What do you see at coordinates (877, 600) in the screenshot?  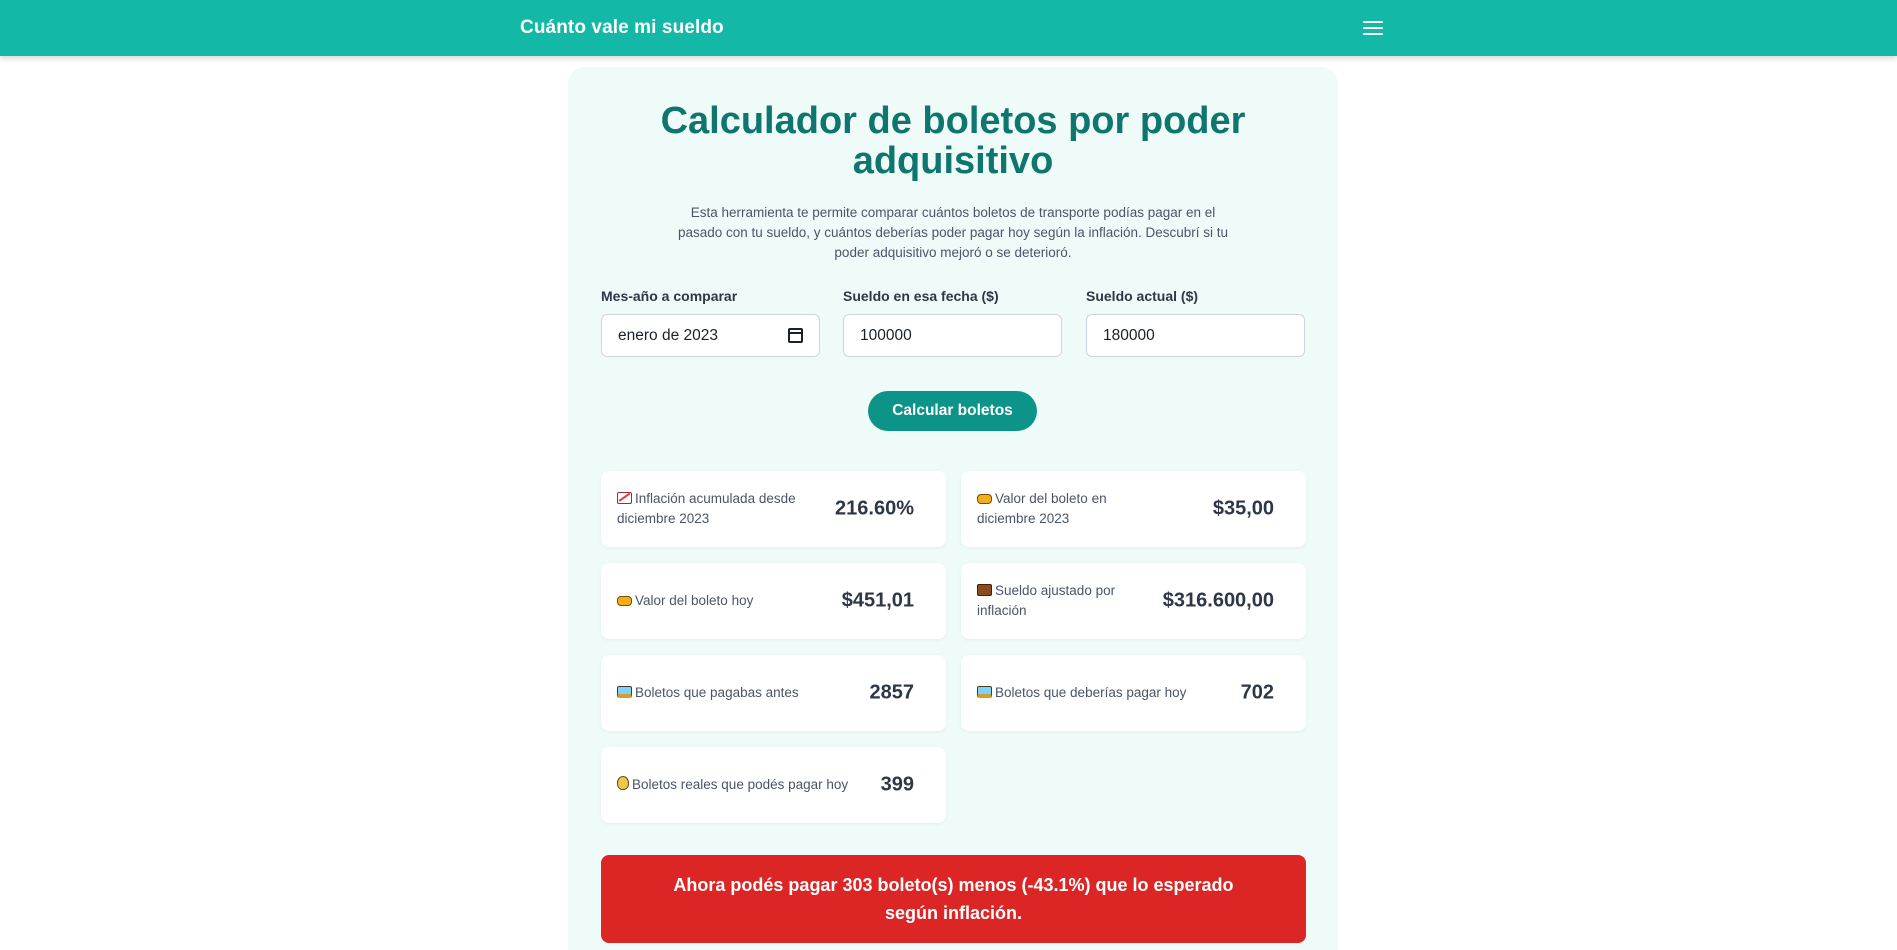 I see `stat-value: $451,01` at bounding box center [877, 600].